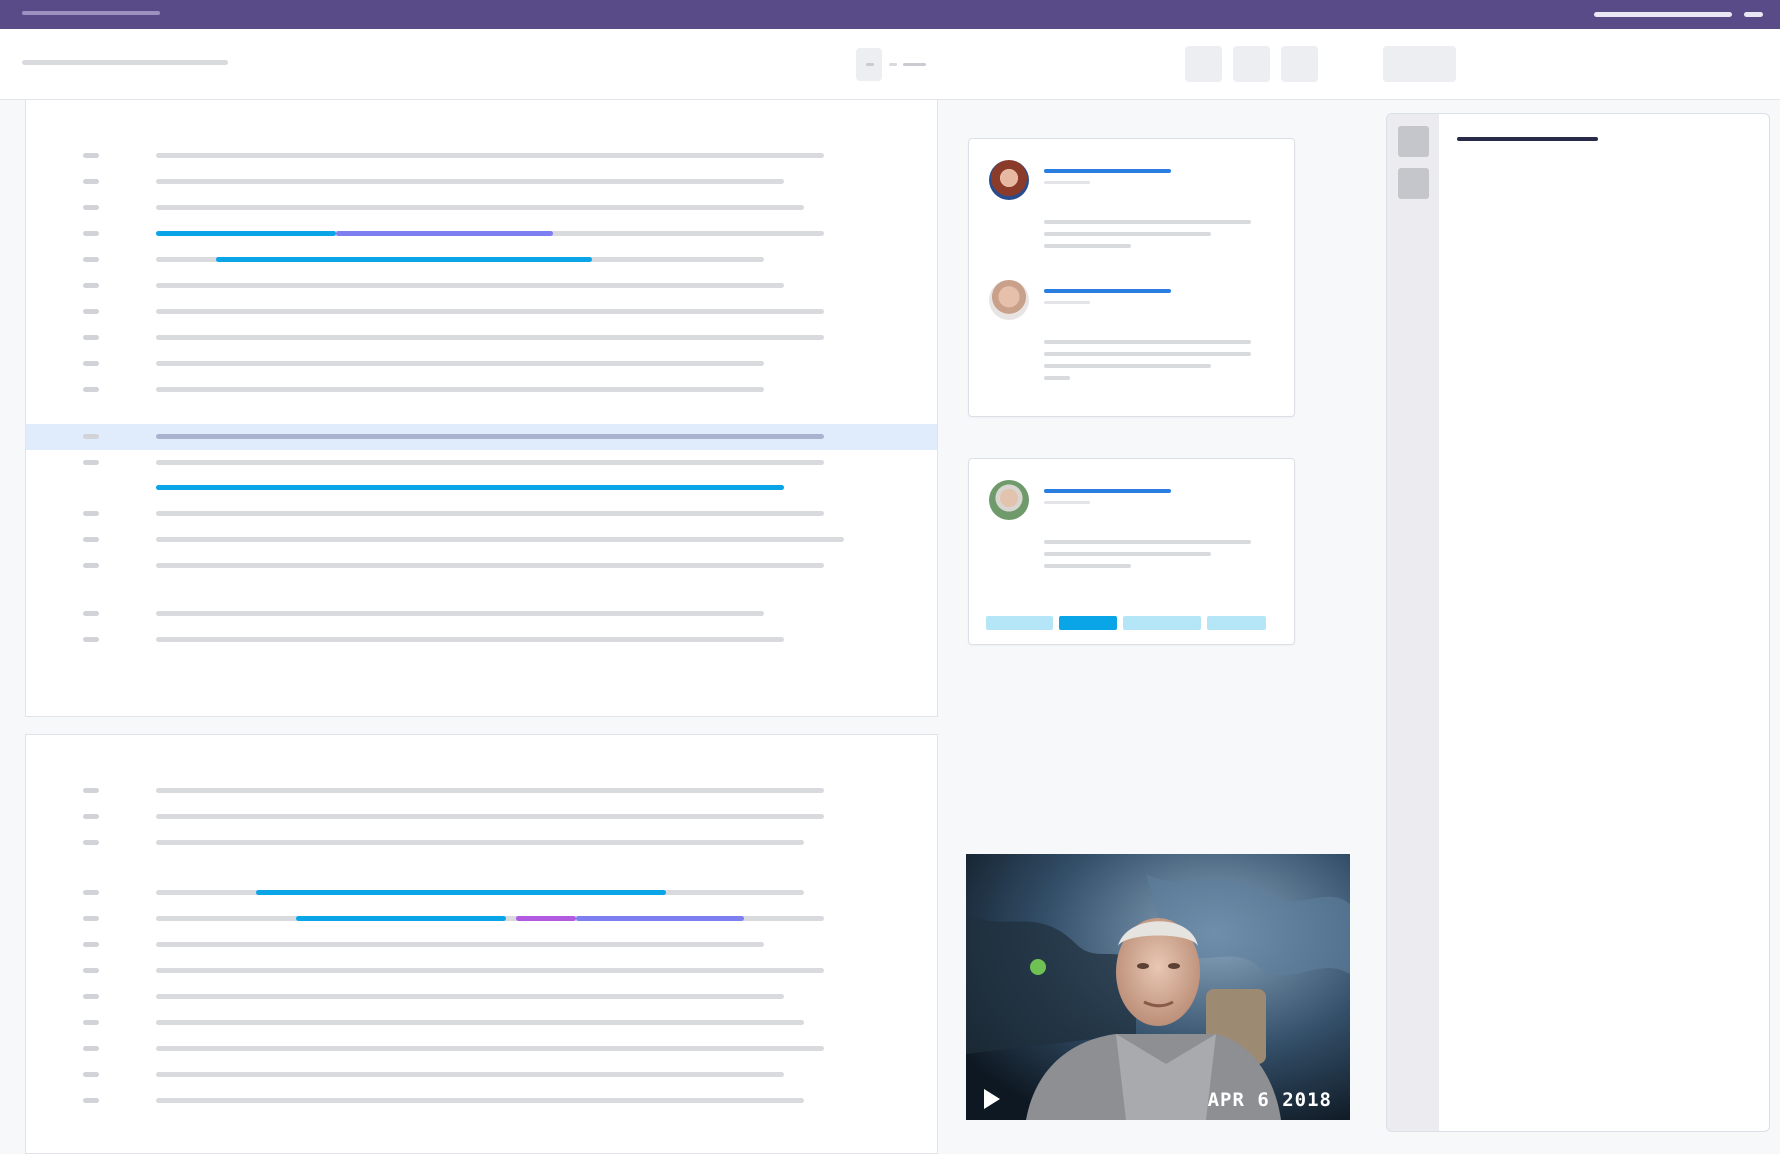 This screenshot has width=1780, height=1154. What do you see at coordinates (1663, 14) in the screenshot?
I see `user-menu-placeholder` at bounding box center [1663, 14].